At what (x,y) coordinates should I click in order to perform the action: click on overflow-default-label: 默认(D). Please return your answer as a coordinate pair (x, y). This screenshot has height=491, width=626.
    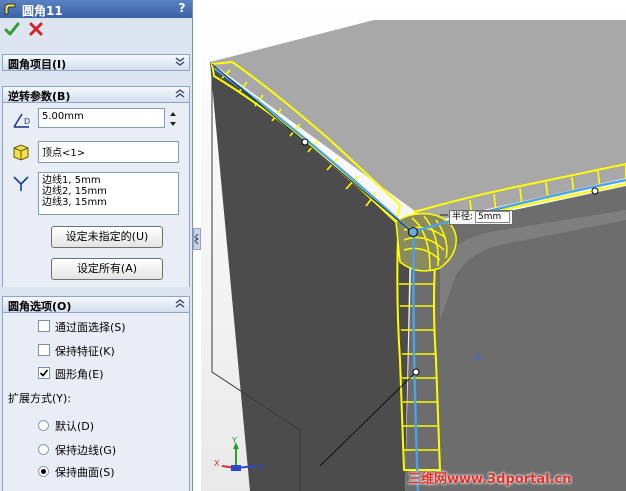
    Looking at the image, I should click on (75, 426).